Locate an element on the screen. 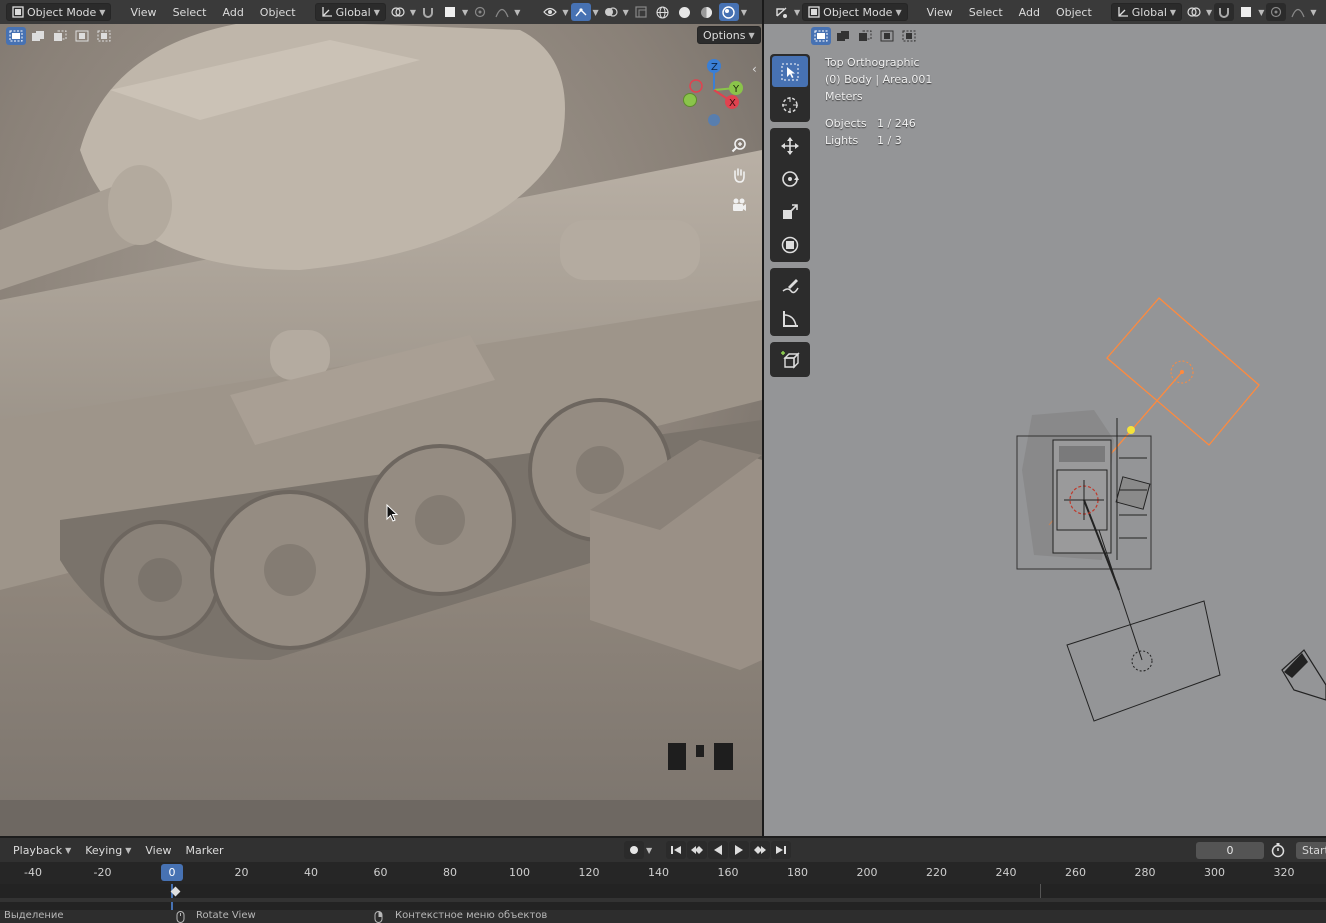 The image size is (1326, 923). select-extend-button is located at coordinates (38, 36).